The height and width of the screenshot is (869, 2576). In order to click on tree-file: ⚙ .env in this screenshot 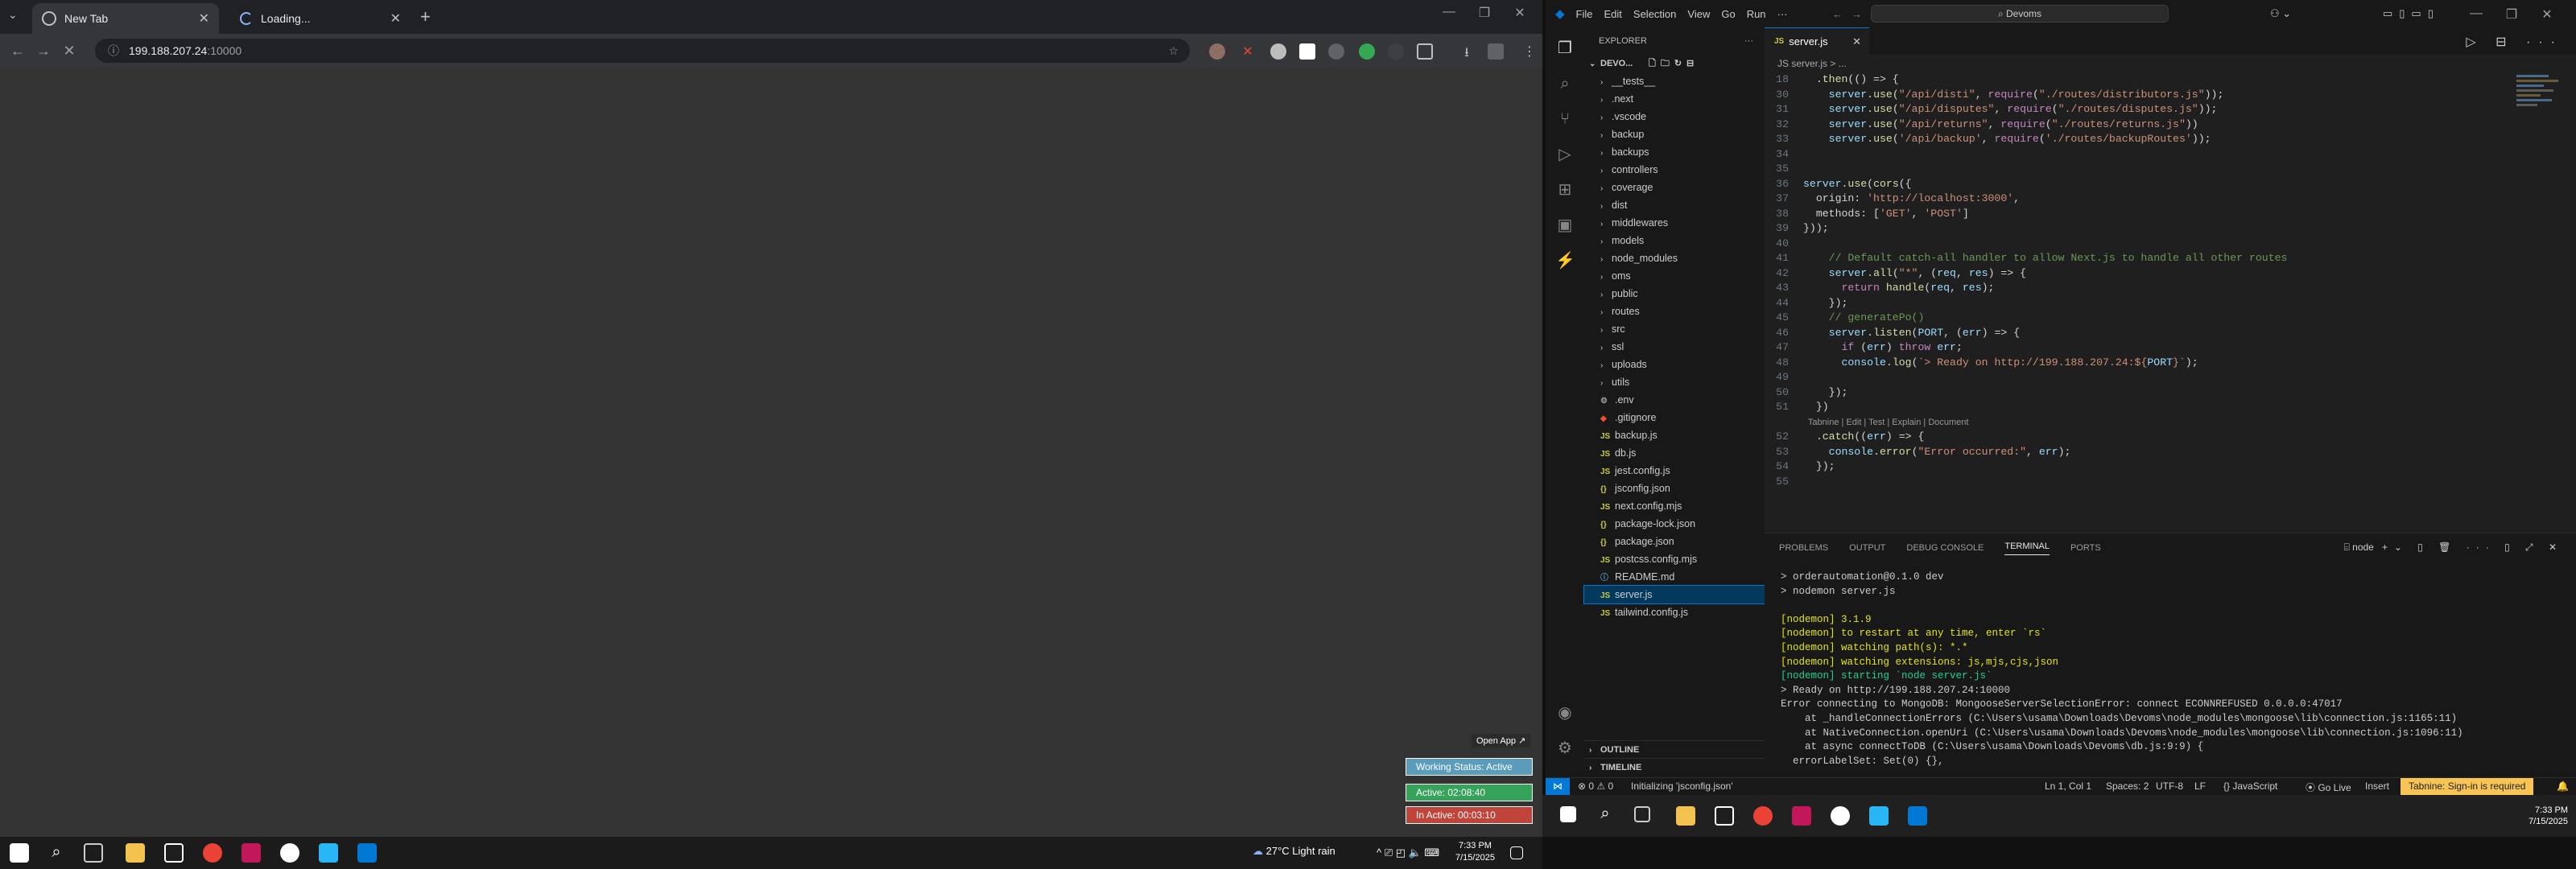, I will do `click(1674, 400)`.